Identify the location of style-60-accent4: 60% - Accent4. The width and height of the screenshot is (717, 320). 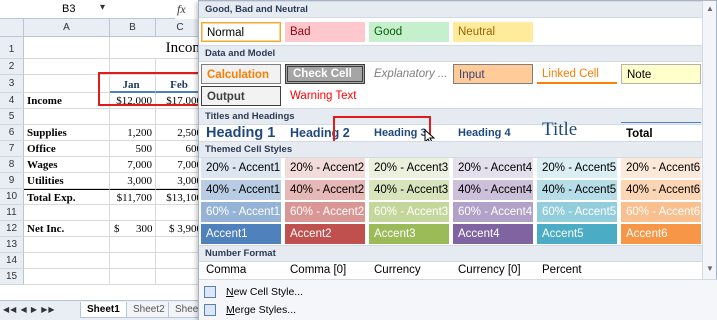
(493, 212).